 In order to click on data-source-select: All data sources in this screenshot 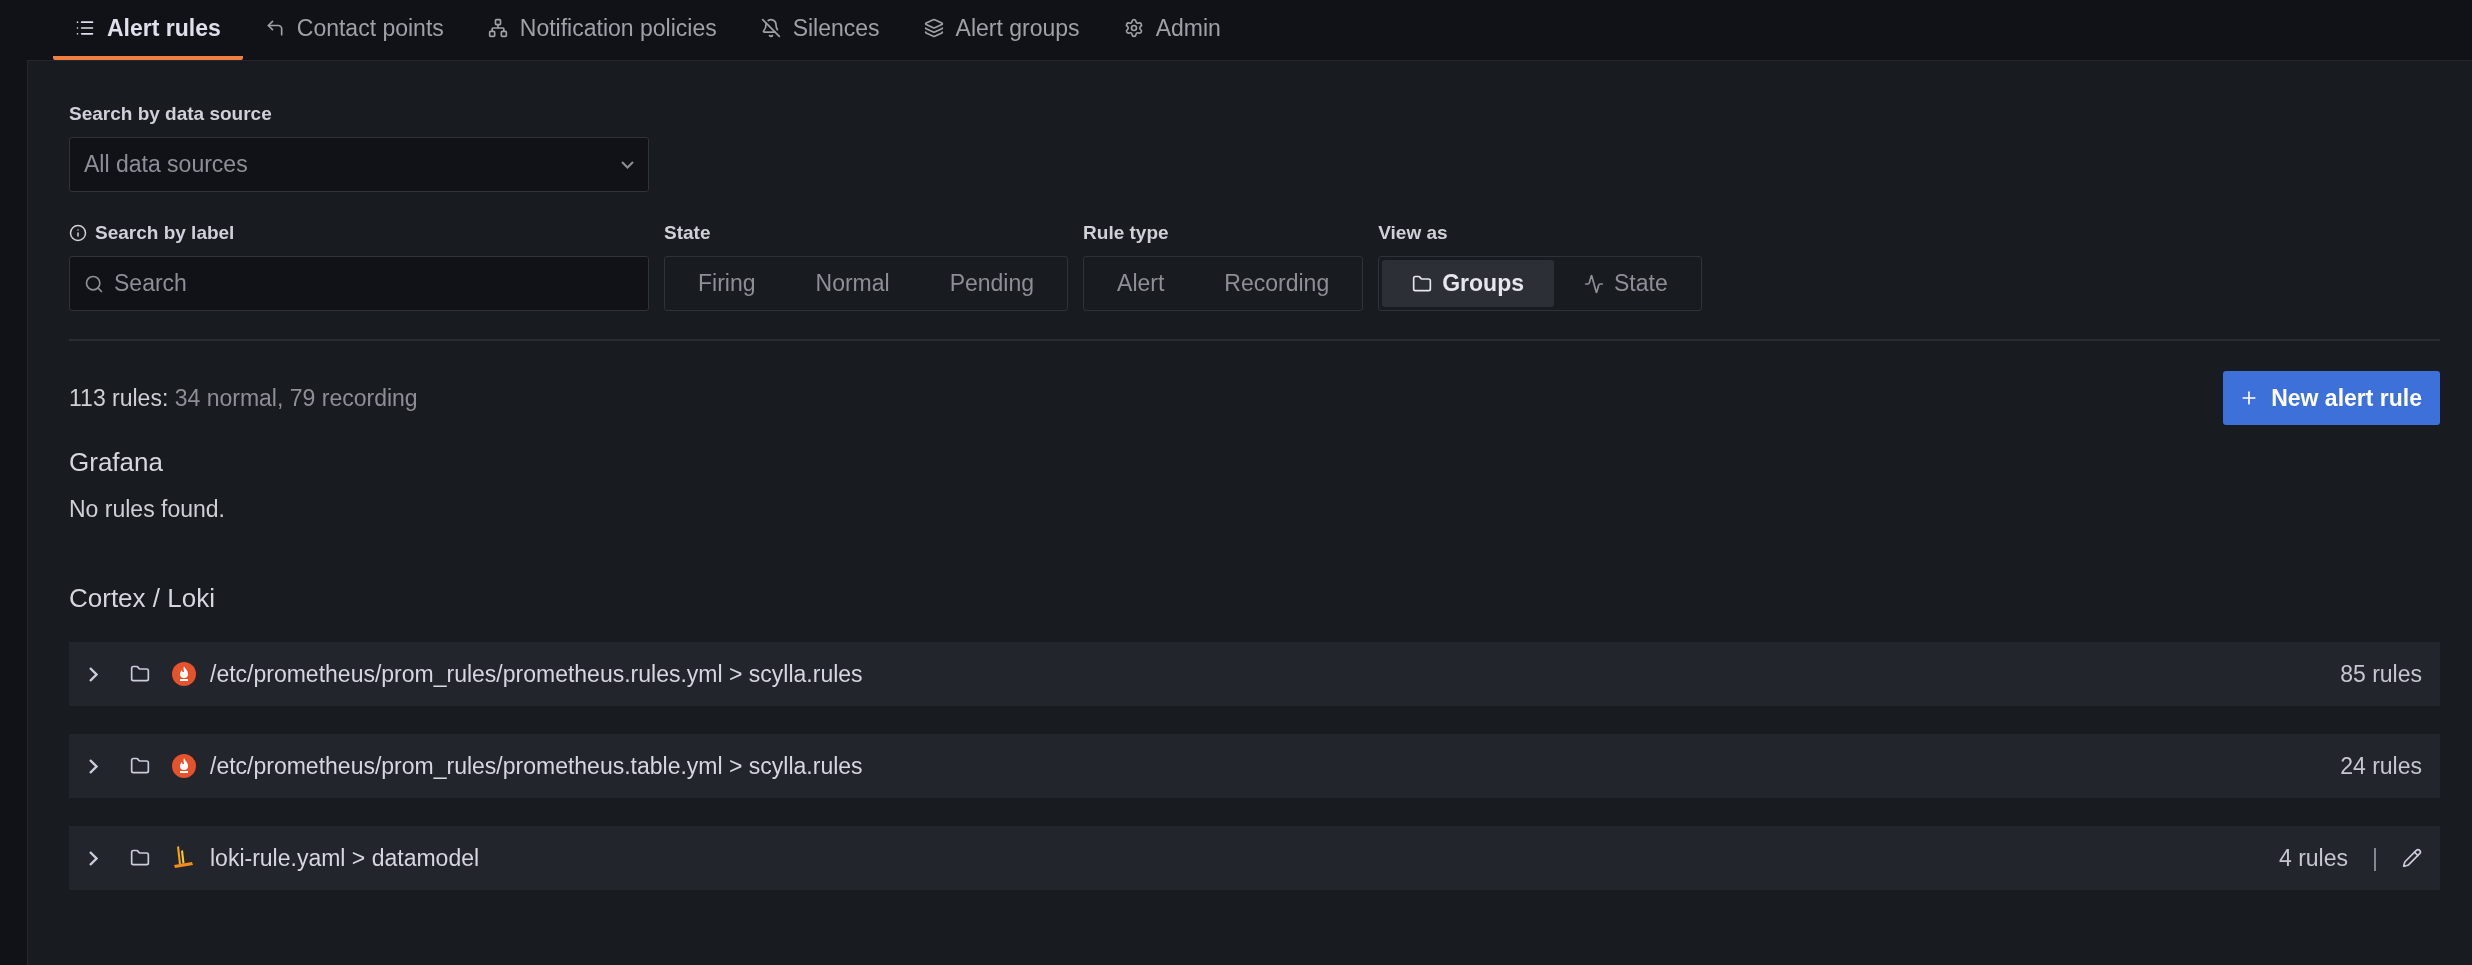, I will do `click(359, 164)`.